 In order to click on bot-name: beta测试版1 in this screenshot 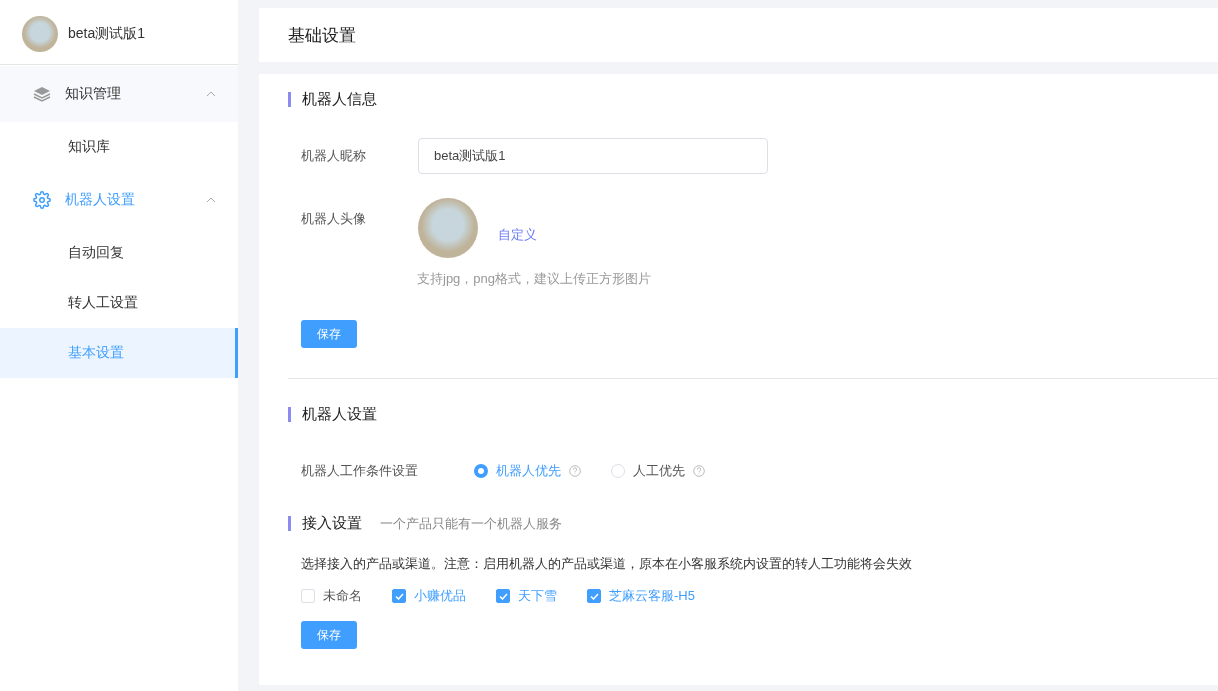, I will do `click(107, 34)`.